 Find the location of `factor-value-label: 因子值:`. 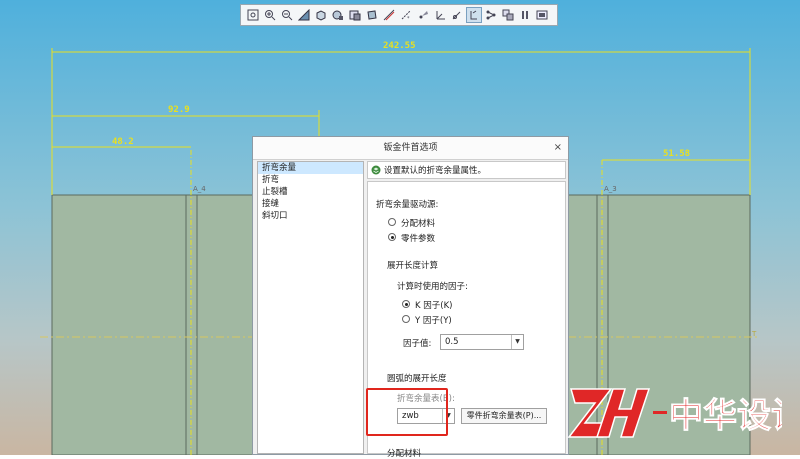

factor-value-label: 因子值: is located at coordinates (417, 344).